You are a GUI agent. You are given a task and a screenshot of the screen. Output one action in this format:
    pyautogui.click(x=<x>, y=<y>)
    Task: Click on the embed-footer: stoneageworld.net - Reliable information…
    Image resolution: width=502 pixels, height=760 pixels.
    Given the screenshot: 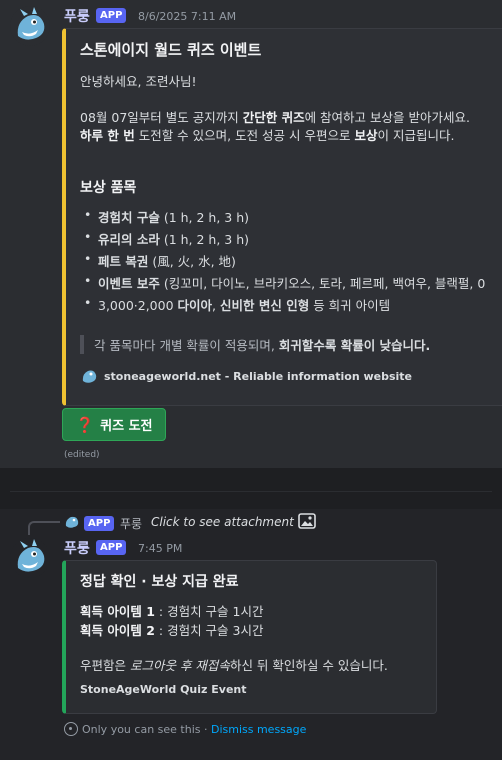 What is the action you would take?
    pyautogui.click(x=258, y=376)
    